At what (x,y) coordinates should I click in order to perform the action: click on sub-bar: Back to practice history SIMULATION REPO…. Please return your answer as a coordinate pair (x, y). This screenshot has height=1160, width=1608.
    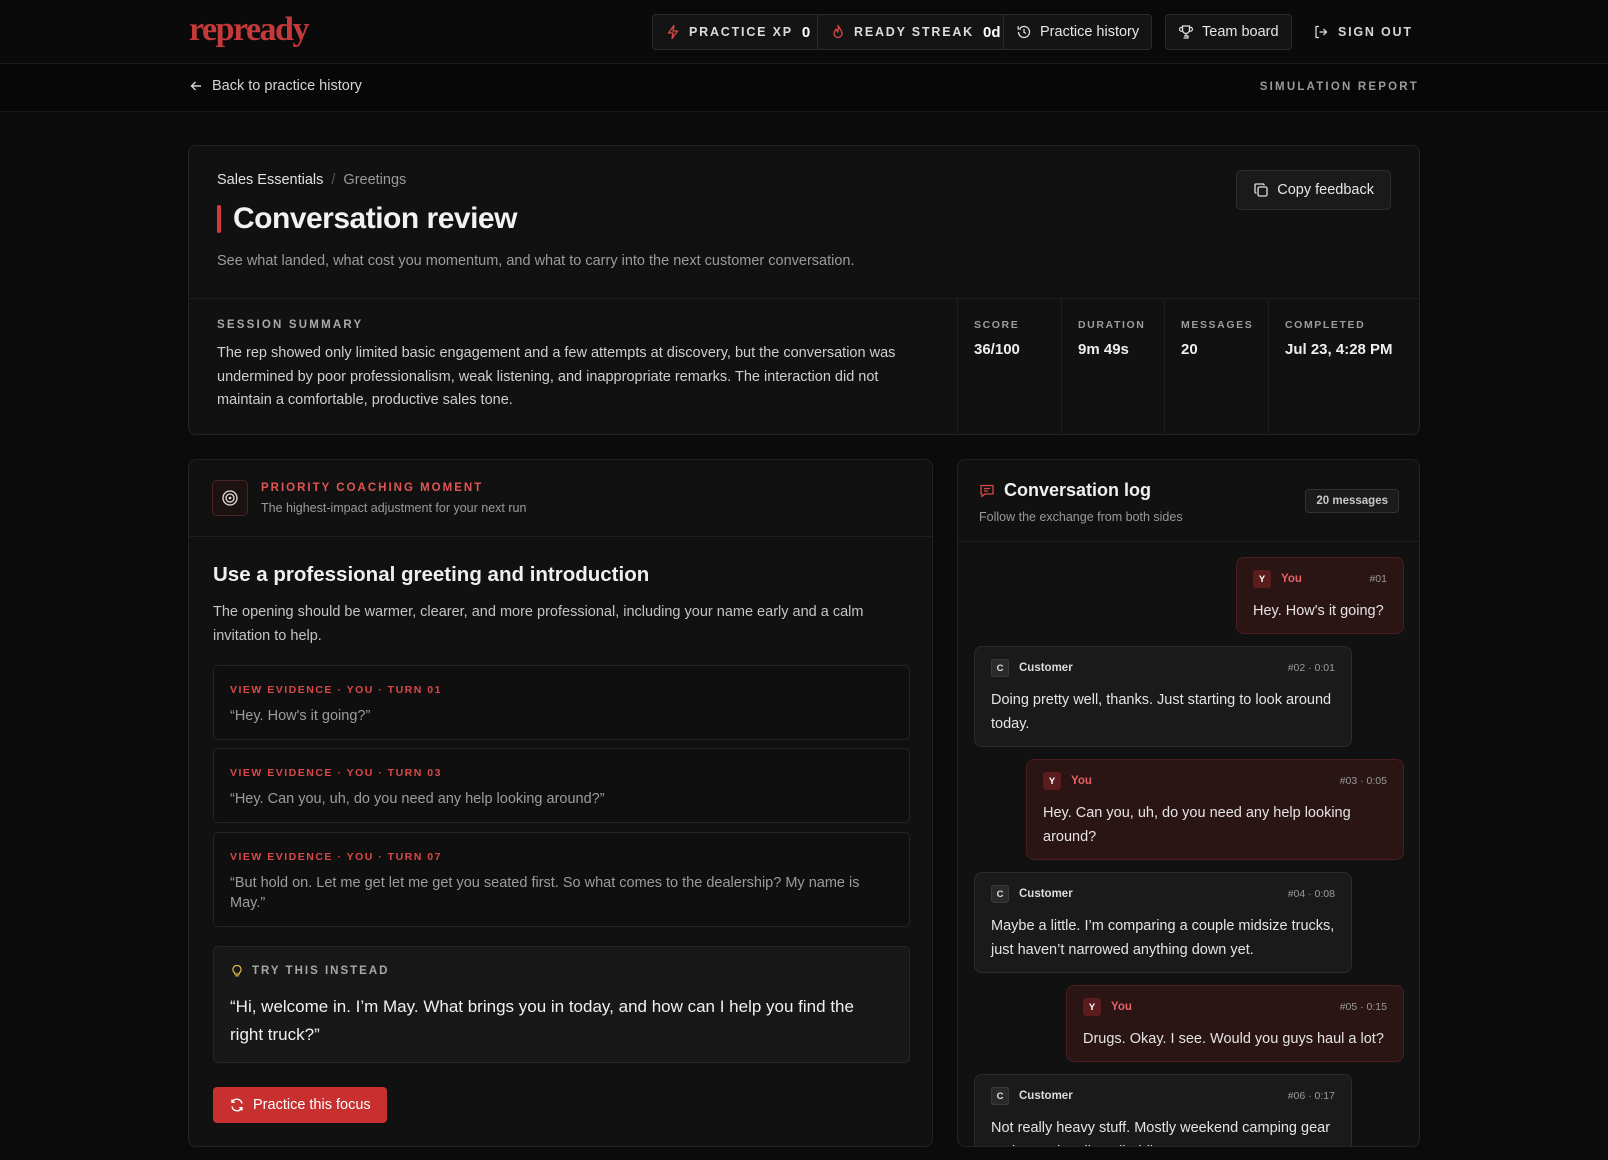
    Looking at the image, I should click on (804, 88).